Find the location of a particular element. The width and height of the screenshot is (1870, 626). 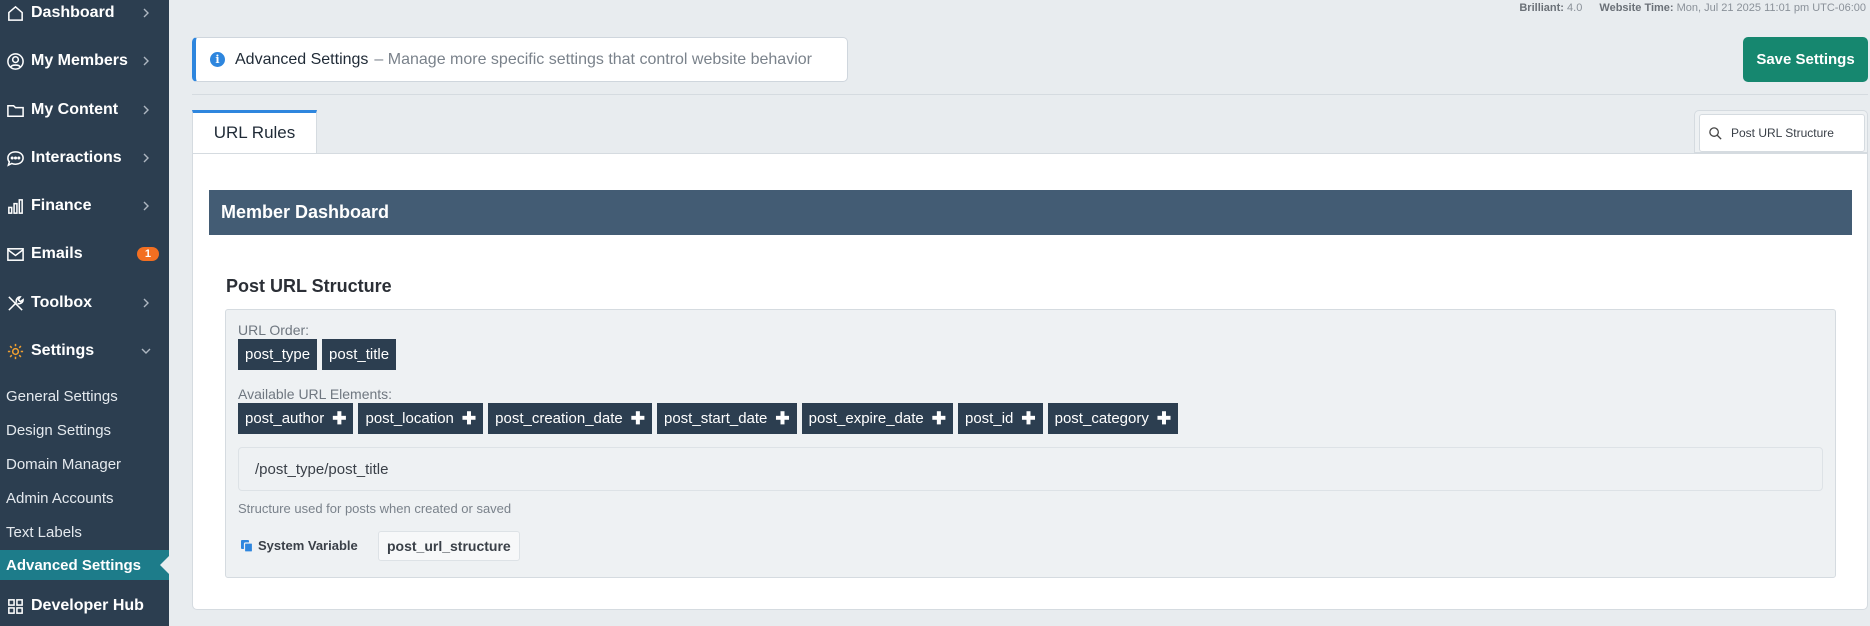

url-order-tag: post_type is located at coordinates (278, 354).